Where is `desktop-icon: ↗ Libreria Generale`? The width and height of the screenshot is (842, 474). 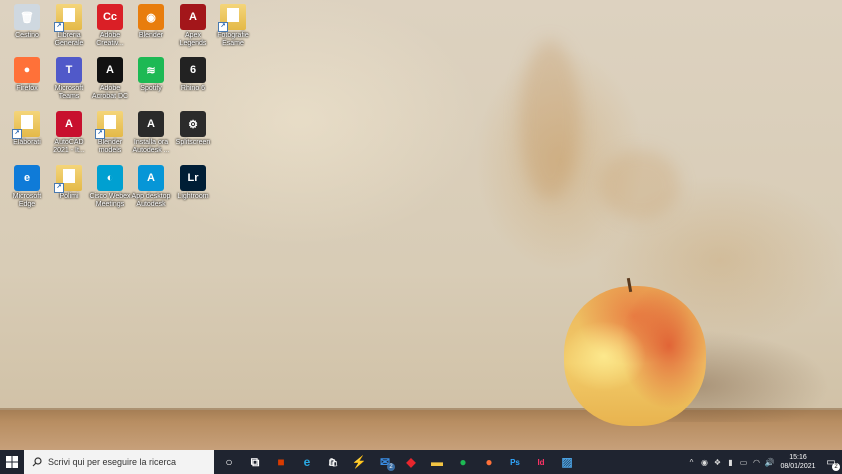 desktop-icon: ↗ Libreria Generale is located at coordinates (69, 26).